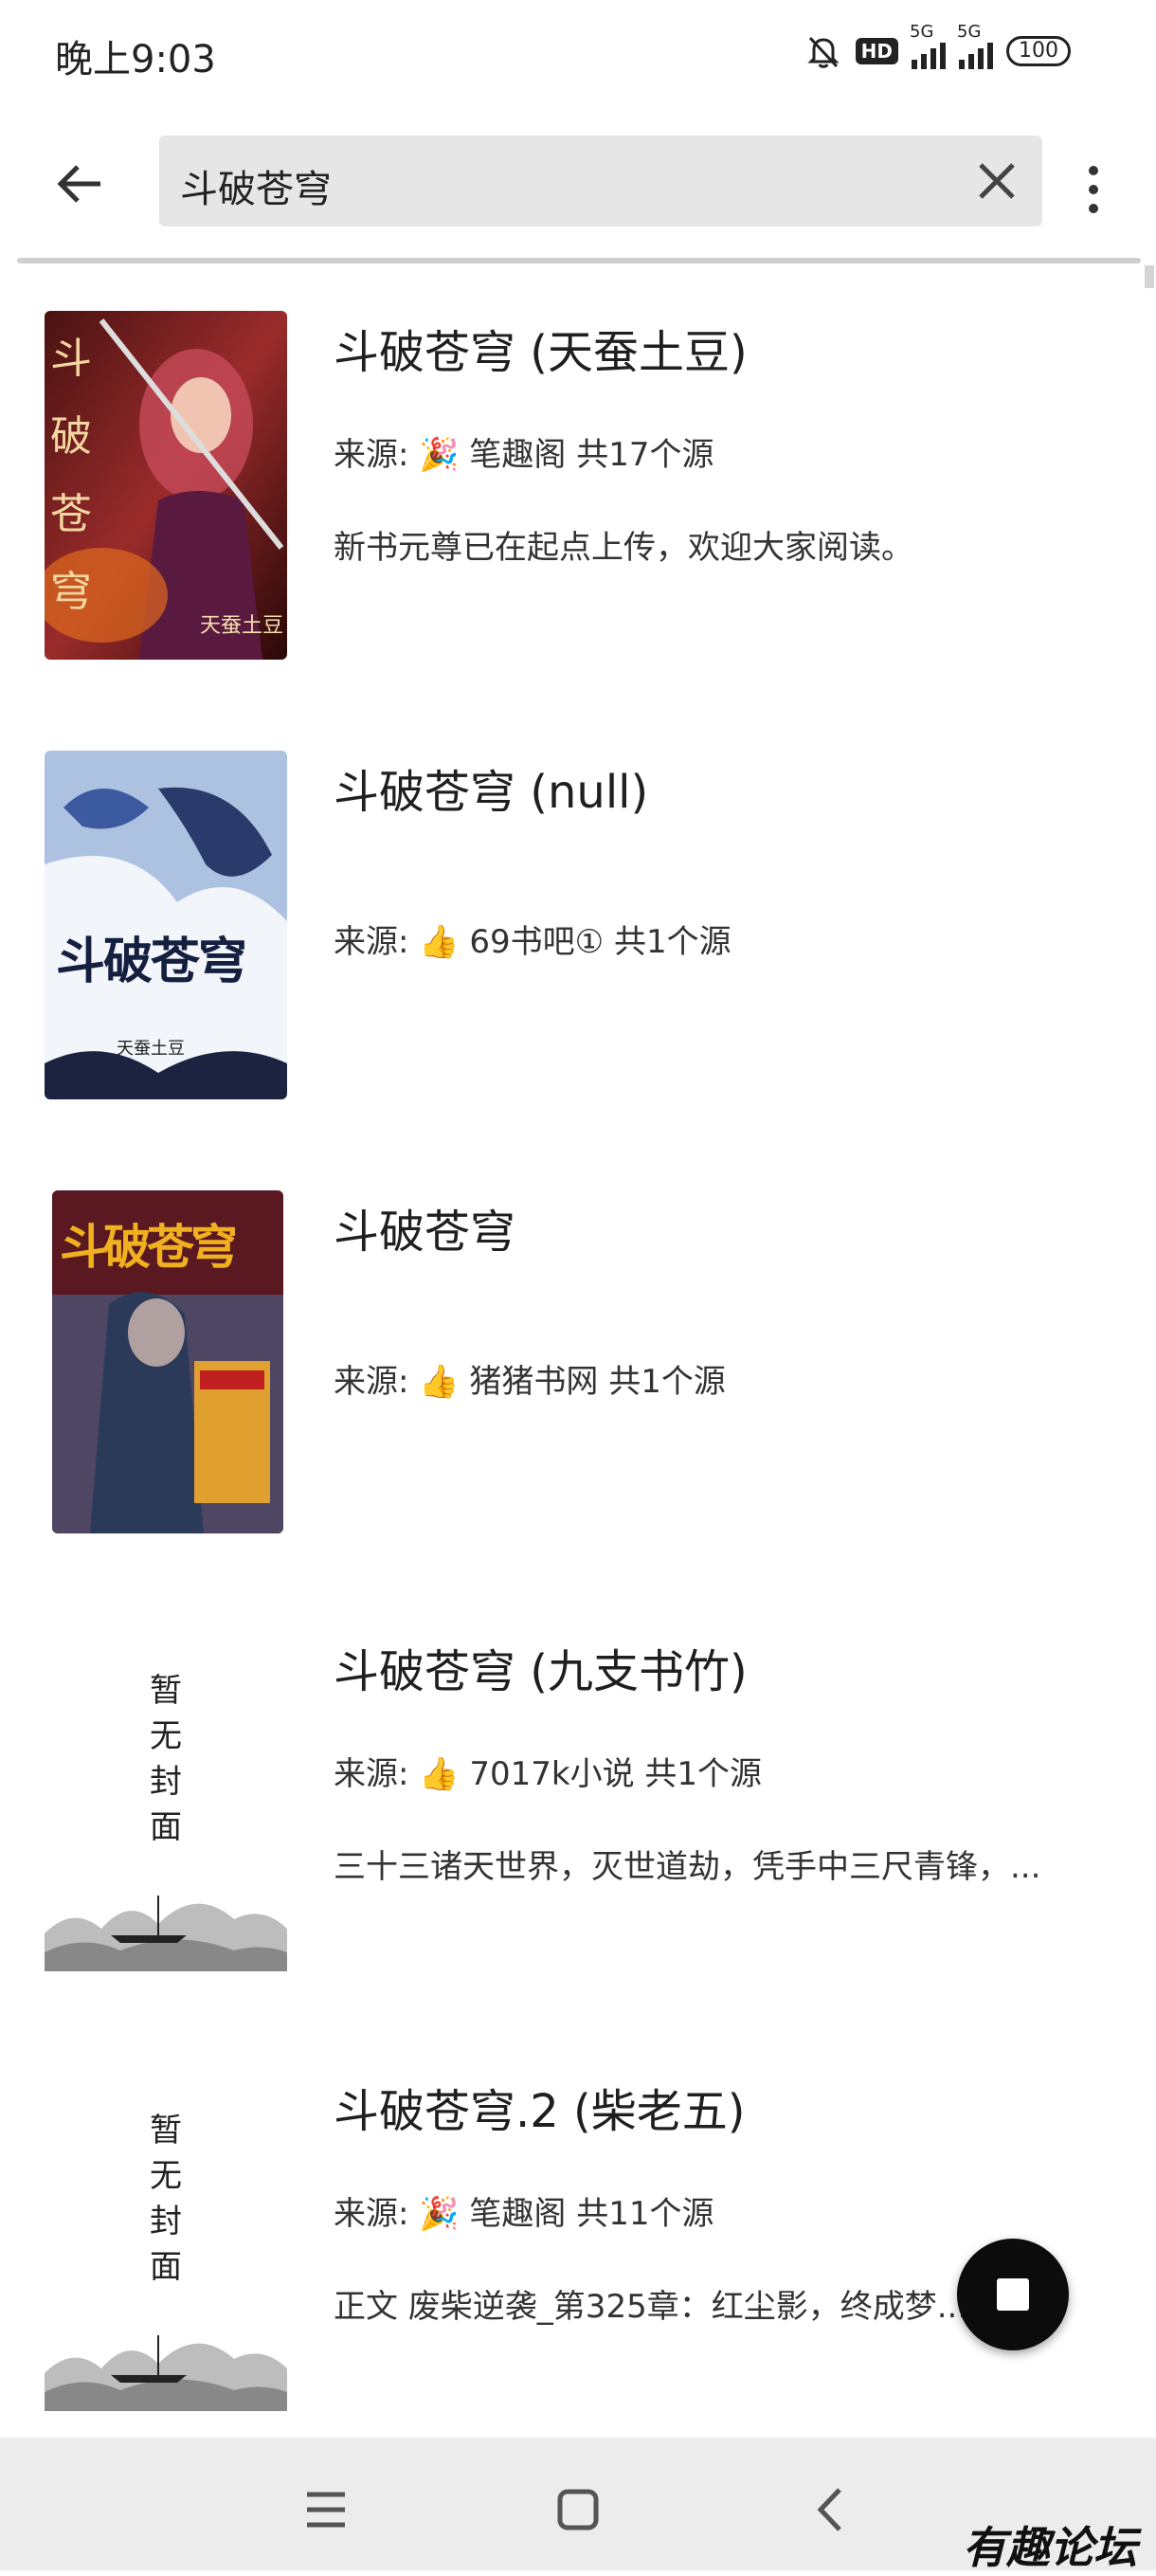  I want to click on clear-search-button, so click(996, 181).